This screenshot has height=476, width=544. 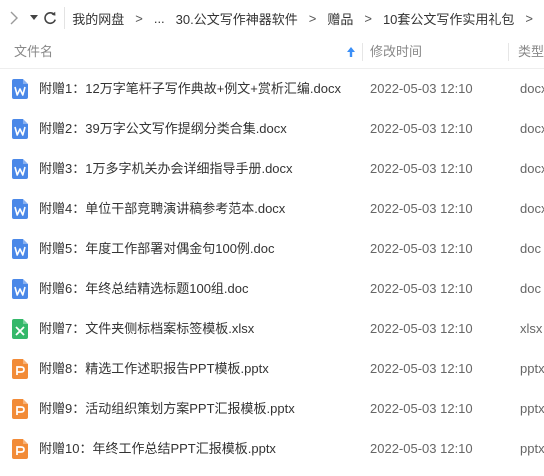 I want to click on file-name: 附赠10：年终工作总结PPT汇报模板.pptx, so click(x=157, y=449).